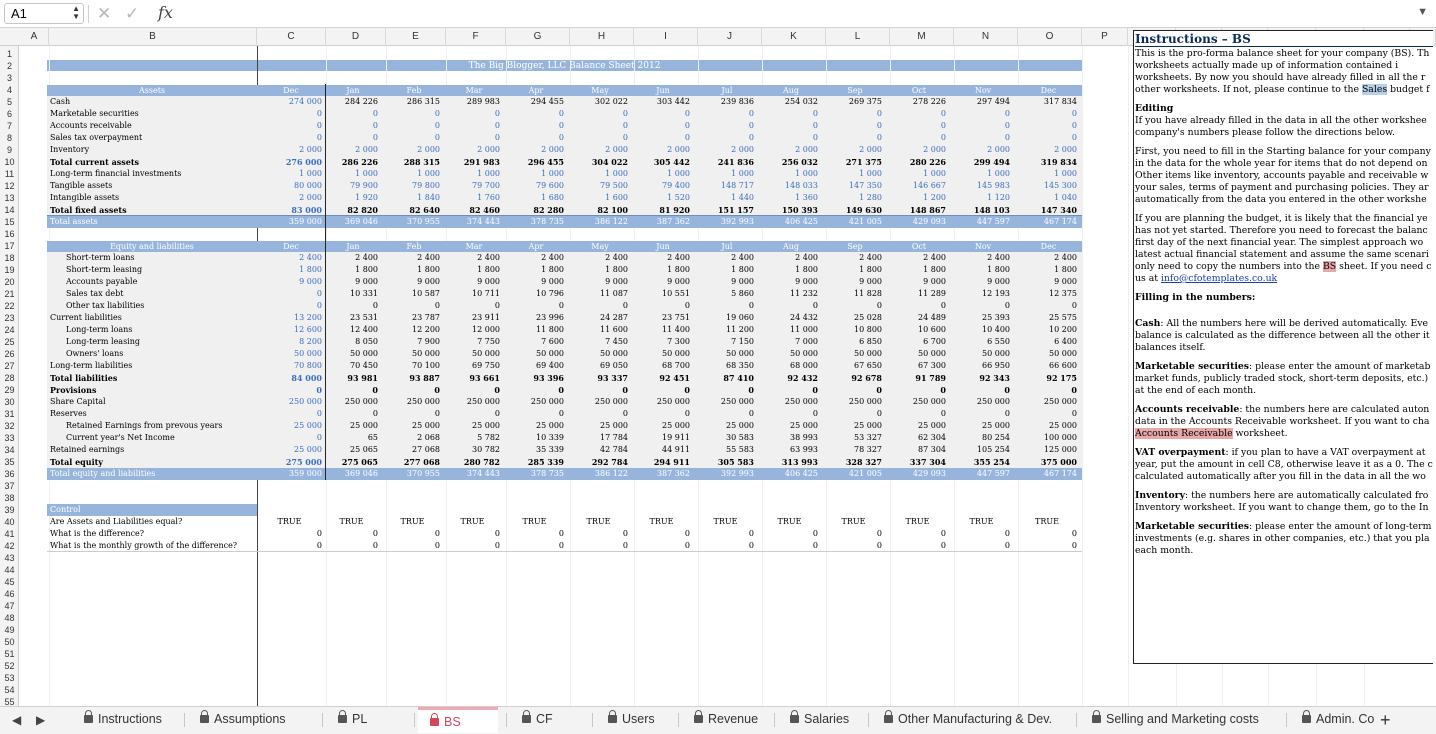  What do you see at coordinates (9, 150) in the screenshot?
I see `row-header: 9` at bounding box center [9, 150].